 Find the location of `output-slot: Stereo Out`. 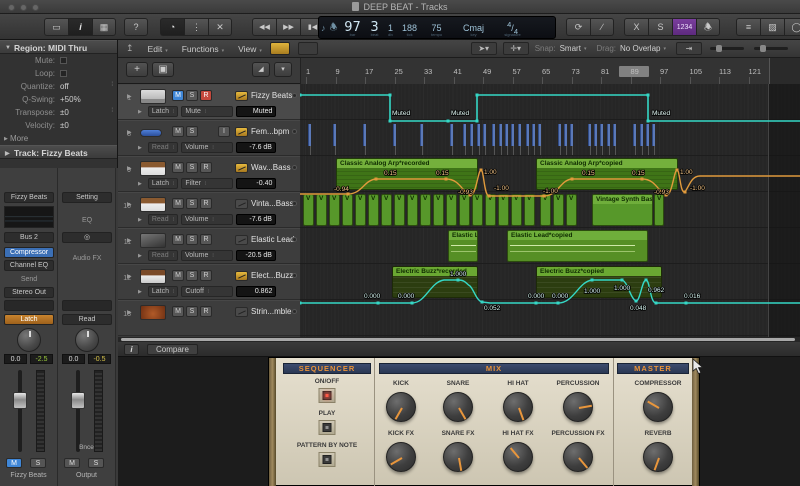

output-slot: Stereo Out is located at coordinates (29, 292).